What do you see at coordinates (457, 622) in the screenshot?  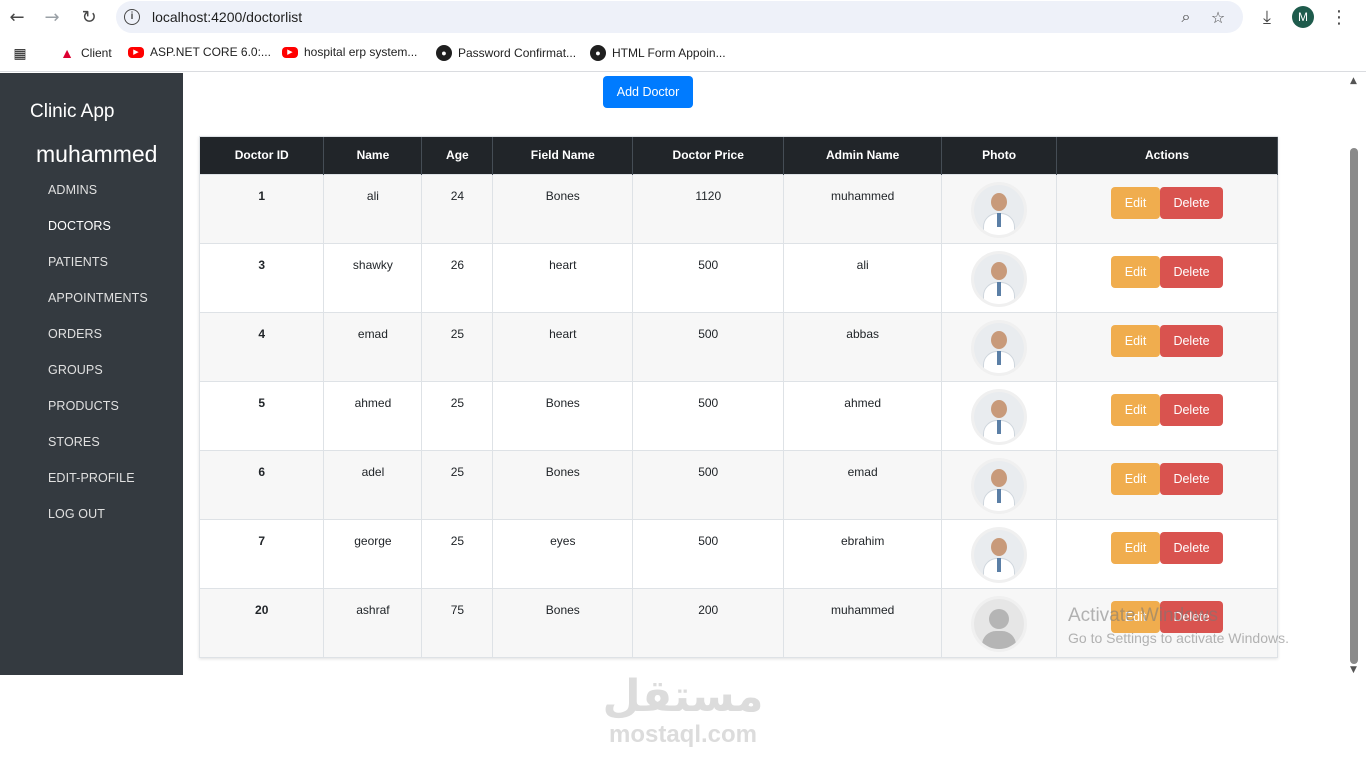 I see `cell-age: 75` at bounding box center [457, 622].